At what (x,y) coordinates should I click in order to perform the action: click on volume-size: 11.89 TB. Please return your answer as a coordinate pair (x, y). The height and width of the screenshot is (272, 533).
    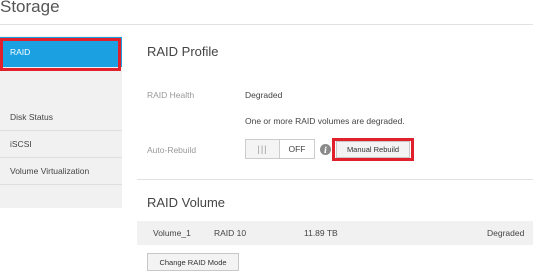
    Looking at the image, I should click on (321, 233).